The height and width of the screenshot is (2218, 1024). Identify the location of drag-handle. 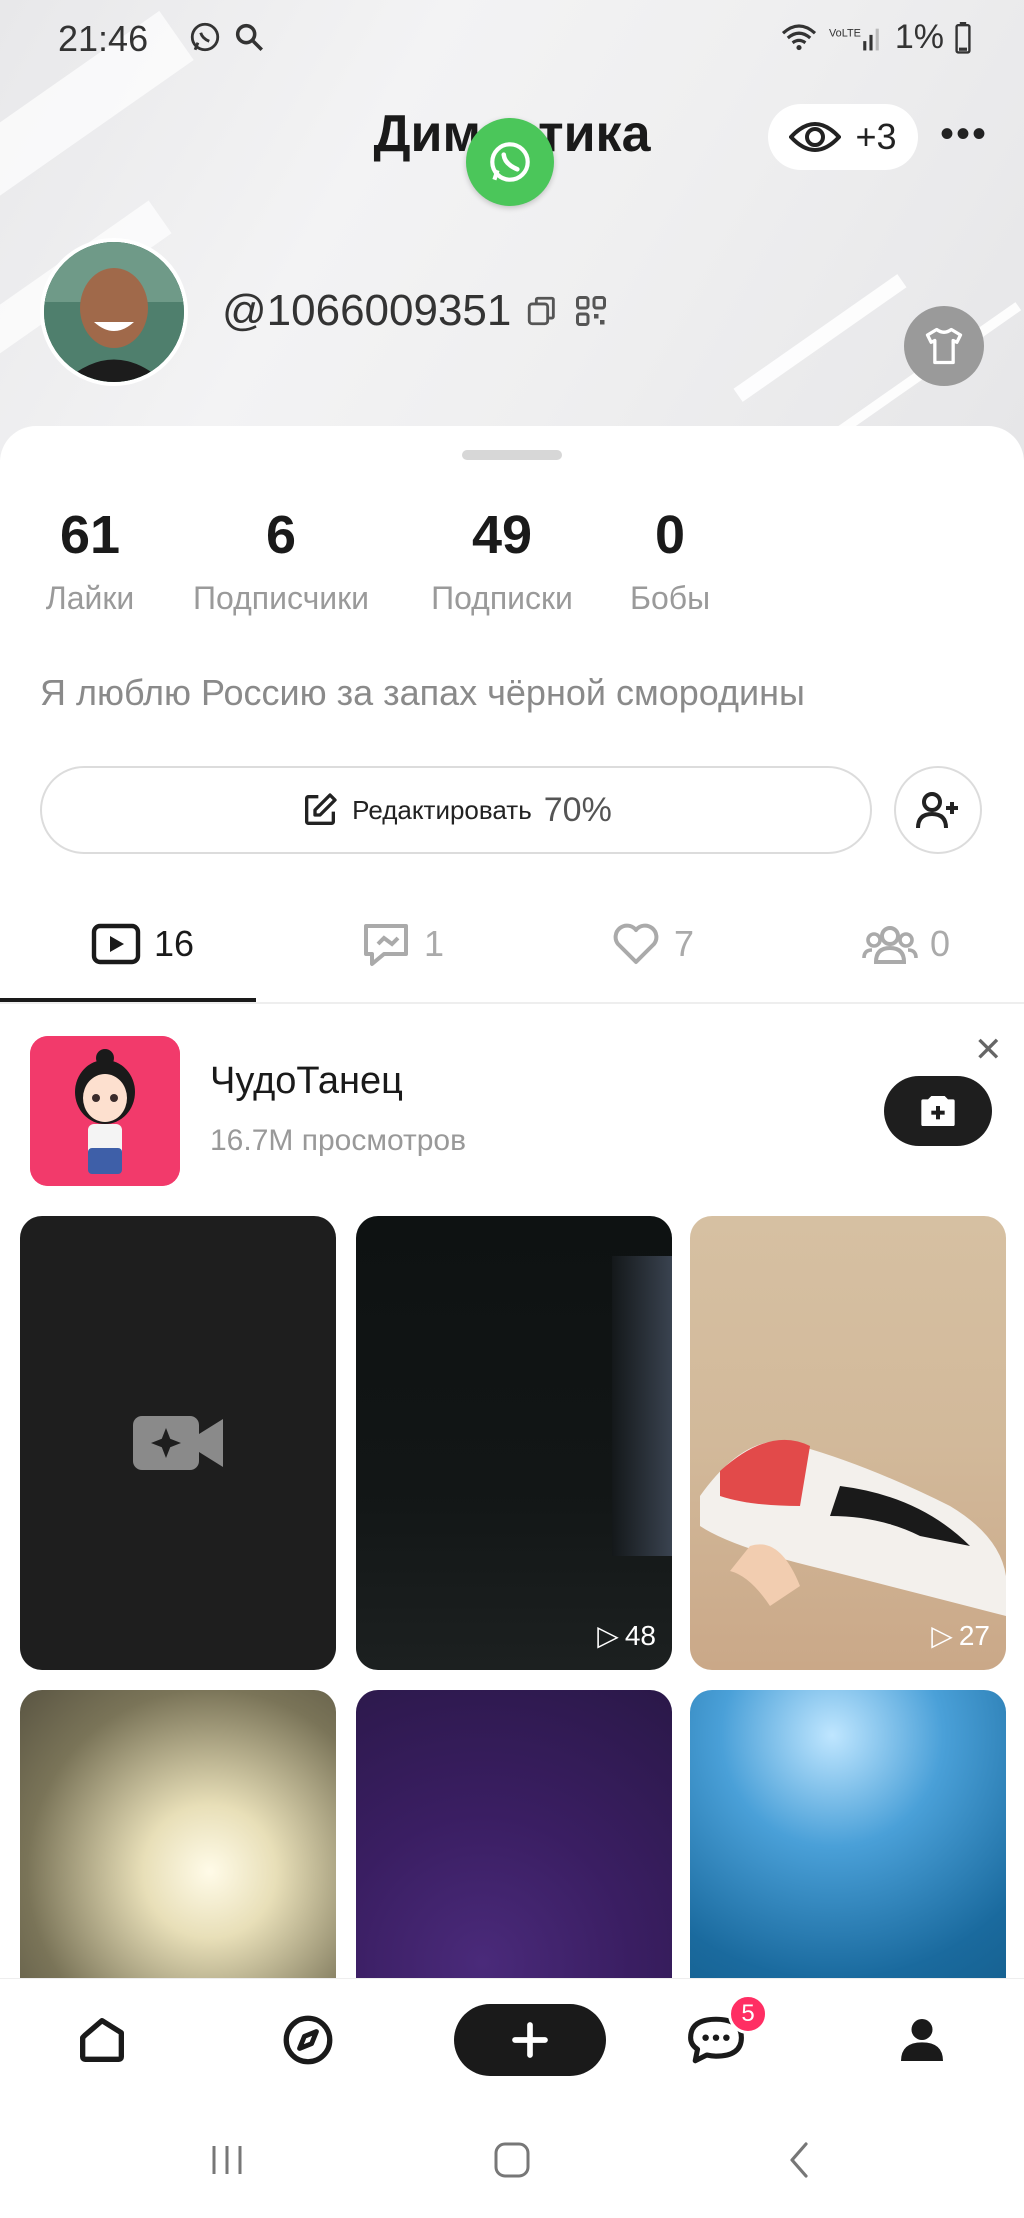
(512, 455).